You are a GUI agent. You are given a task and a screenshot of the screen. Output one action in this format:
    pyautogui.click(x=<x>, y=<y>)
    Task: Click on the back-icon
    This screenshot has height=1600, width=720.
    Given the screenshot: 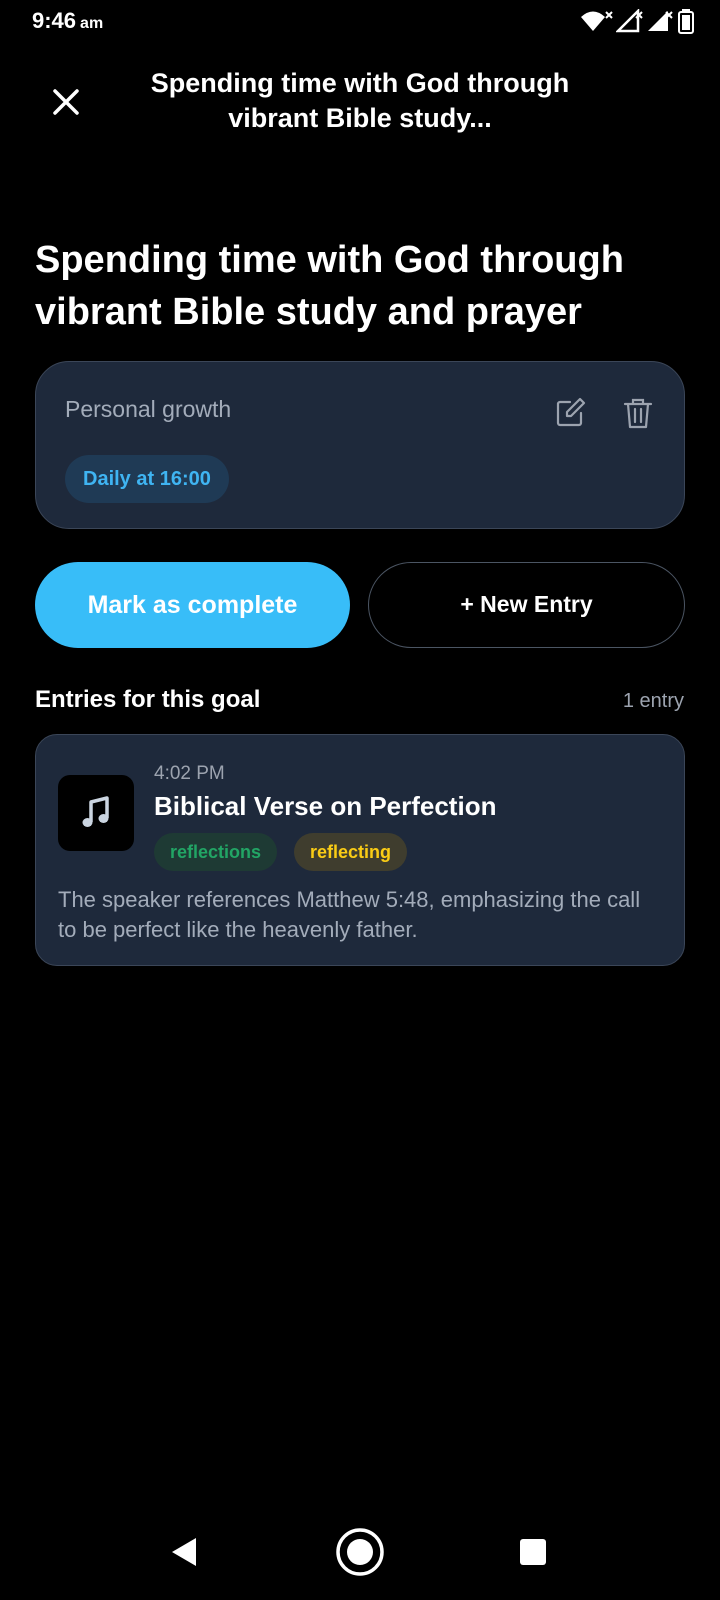 What is the action you would take?
    pyautogui.click(x=184, y=1552)
    